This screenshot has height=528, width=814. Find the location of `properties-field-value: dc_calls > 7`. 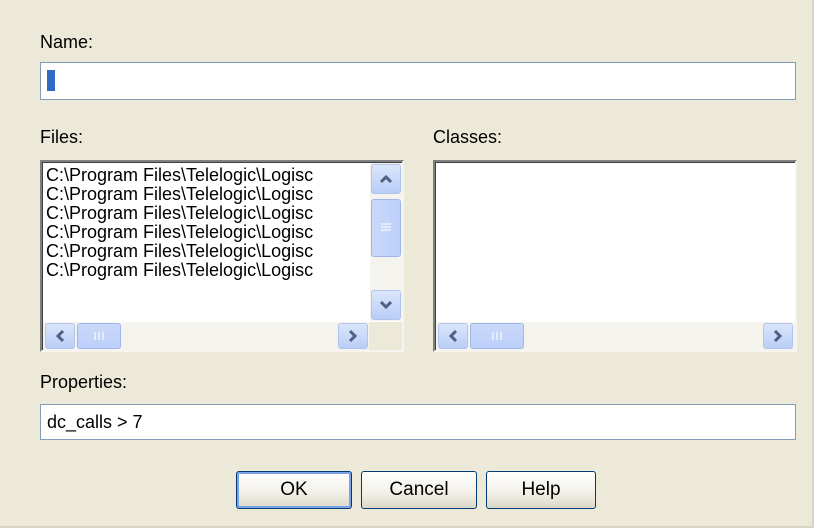

properties-field-value: dc_calls > 7 is located at coordinates (95, 422).